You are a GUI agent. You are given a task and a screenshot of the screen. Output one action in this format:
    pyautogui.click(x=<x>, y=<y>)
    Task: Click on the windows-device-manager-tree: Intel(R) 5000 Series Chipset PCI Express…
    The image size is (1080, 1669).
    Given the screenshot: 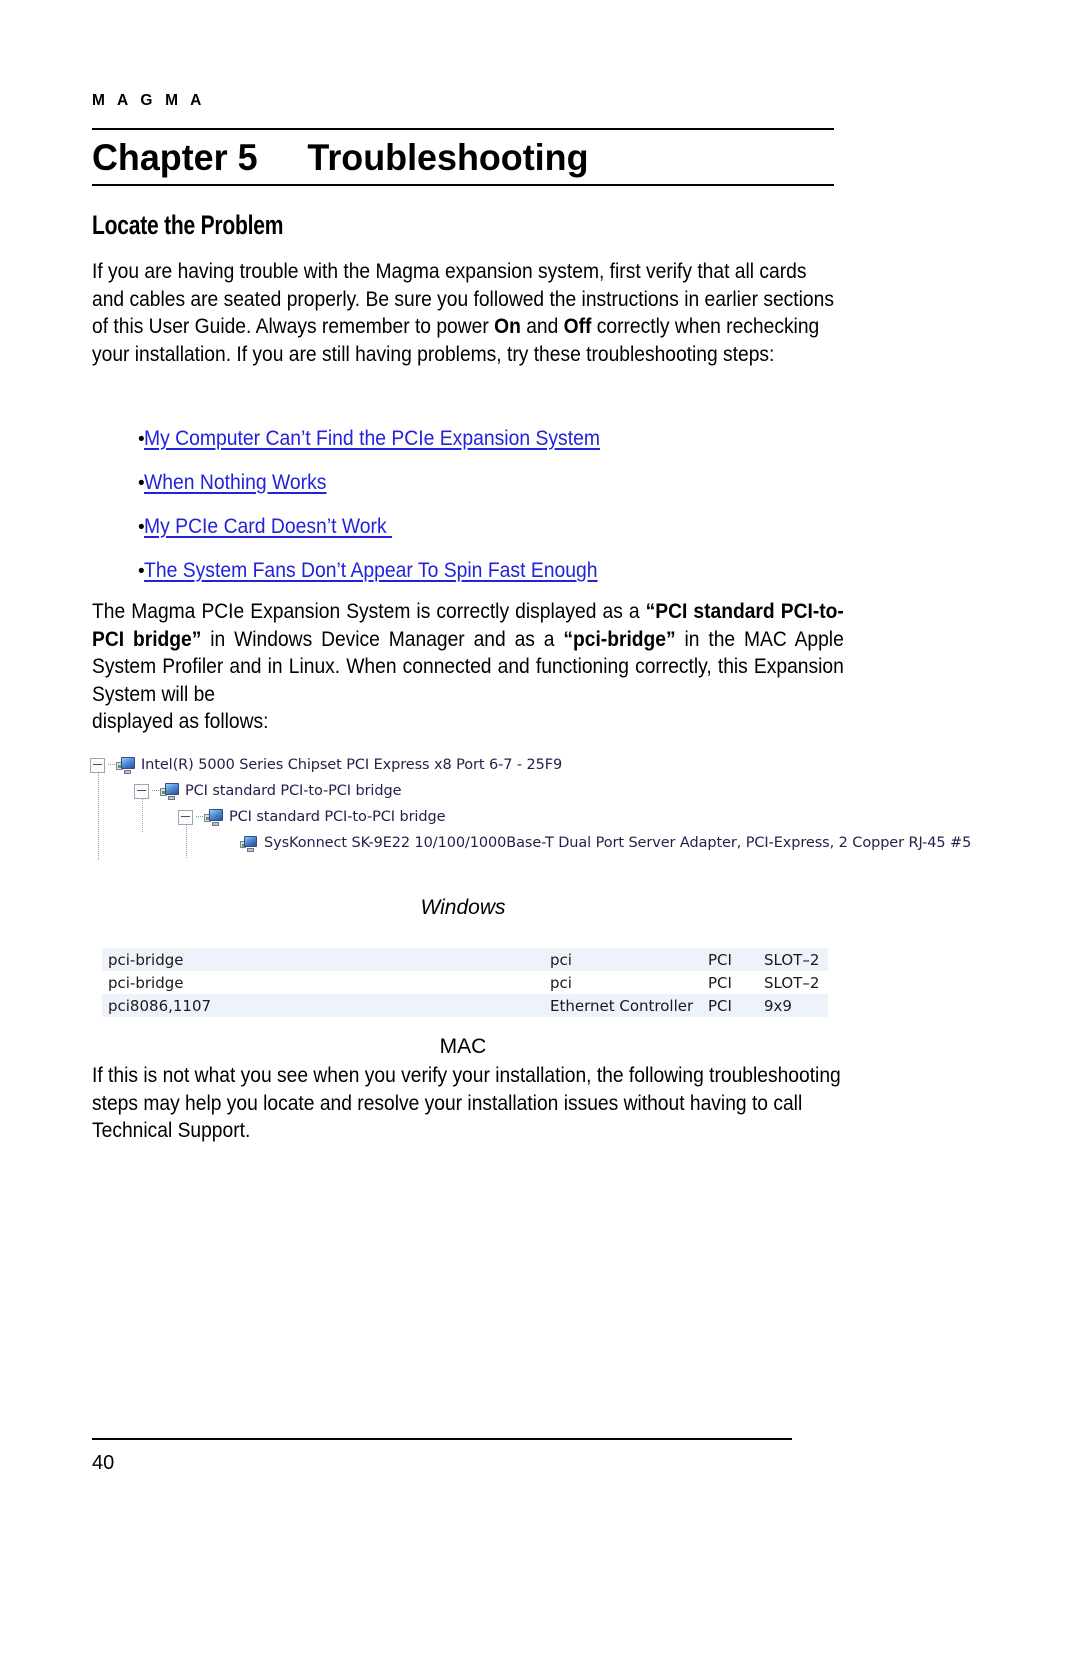 What is the action you would take?
    pyautogui.click(x=530, y=806)
    